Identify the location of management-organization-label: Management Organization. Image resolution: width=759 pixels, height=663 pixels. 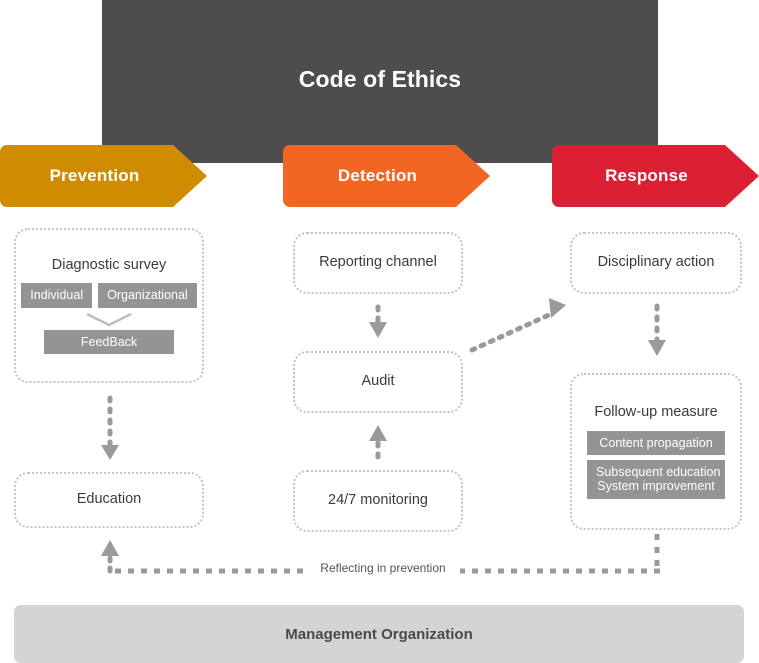
(379, 634).